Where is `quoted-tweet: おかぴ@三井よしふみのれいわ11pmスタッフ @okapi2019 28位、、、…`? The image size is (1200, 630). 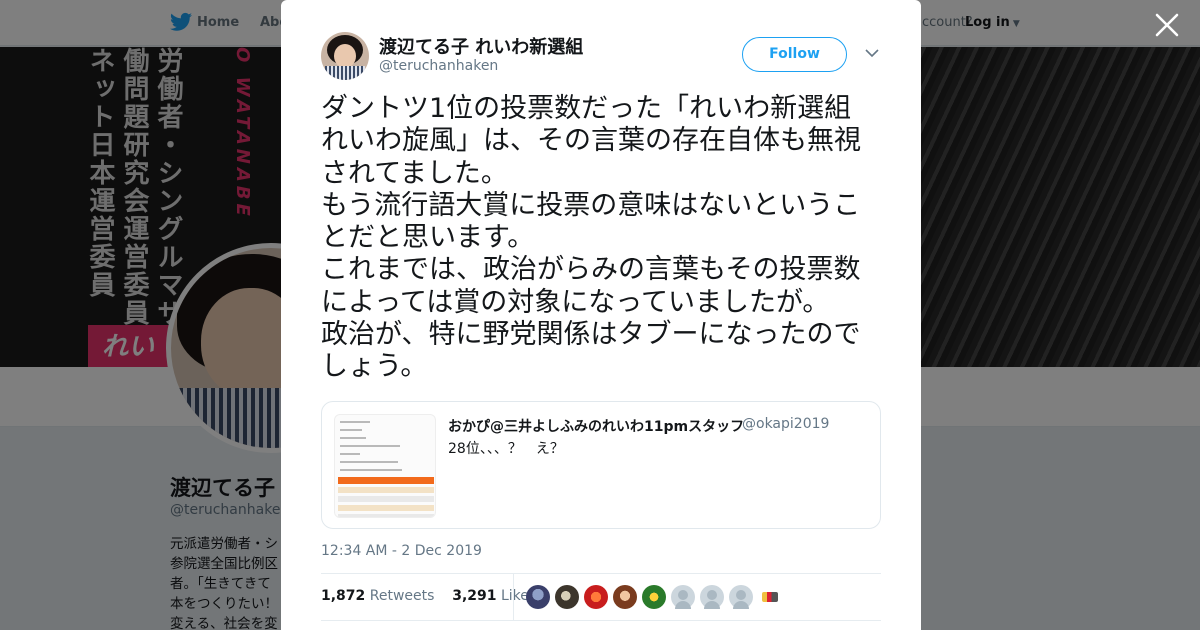
quoted-tweet: おかぴ@三井よしふみのれいわ11pmスタッフ @okapi2019 28位、、、… is located at coordinates (601, 465).